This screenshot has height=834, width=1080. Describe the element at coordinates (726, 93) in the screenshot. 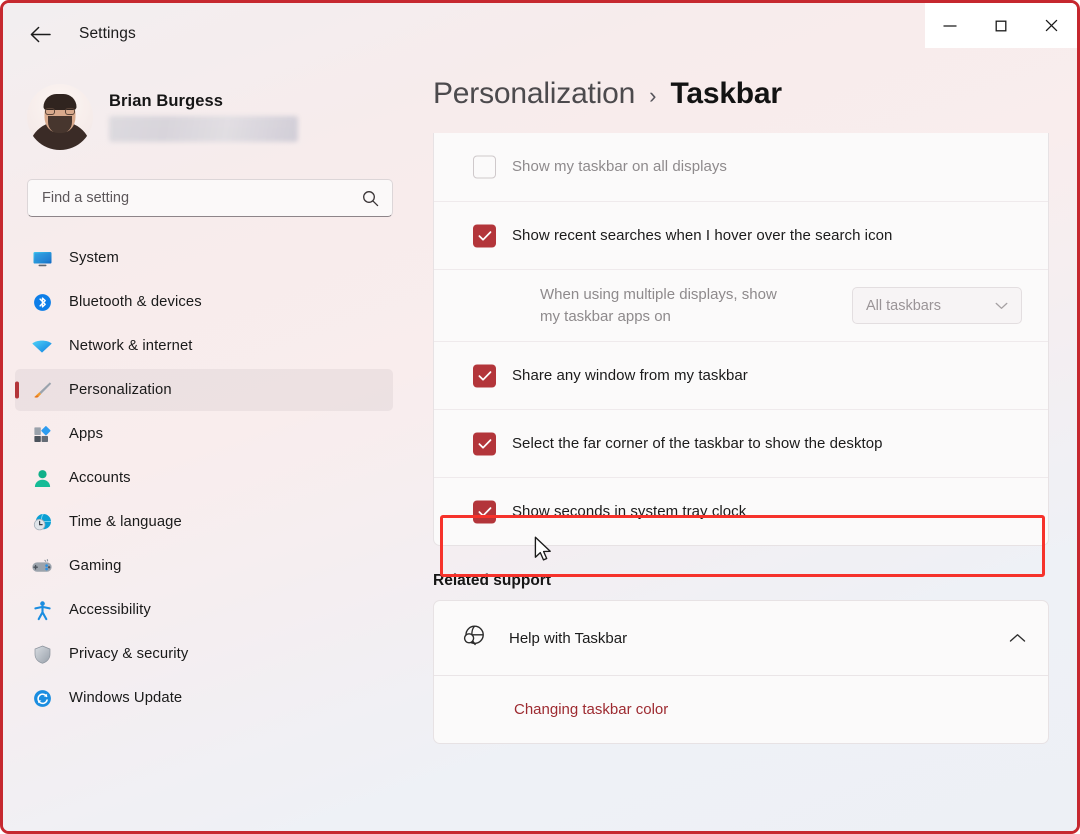

I see `breadcrumb-current: Taskbar` at that location.